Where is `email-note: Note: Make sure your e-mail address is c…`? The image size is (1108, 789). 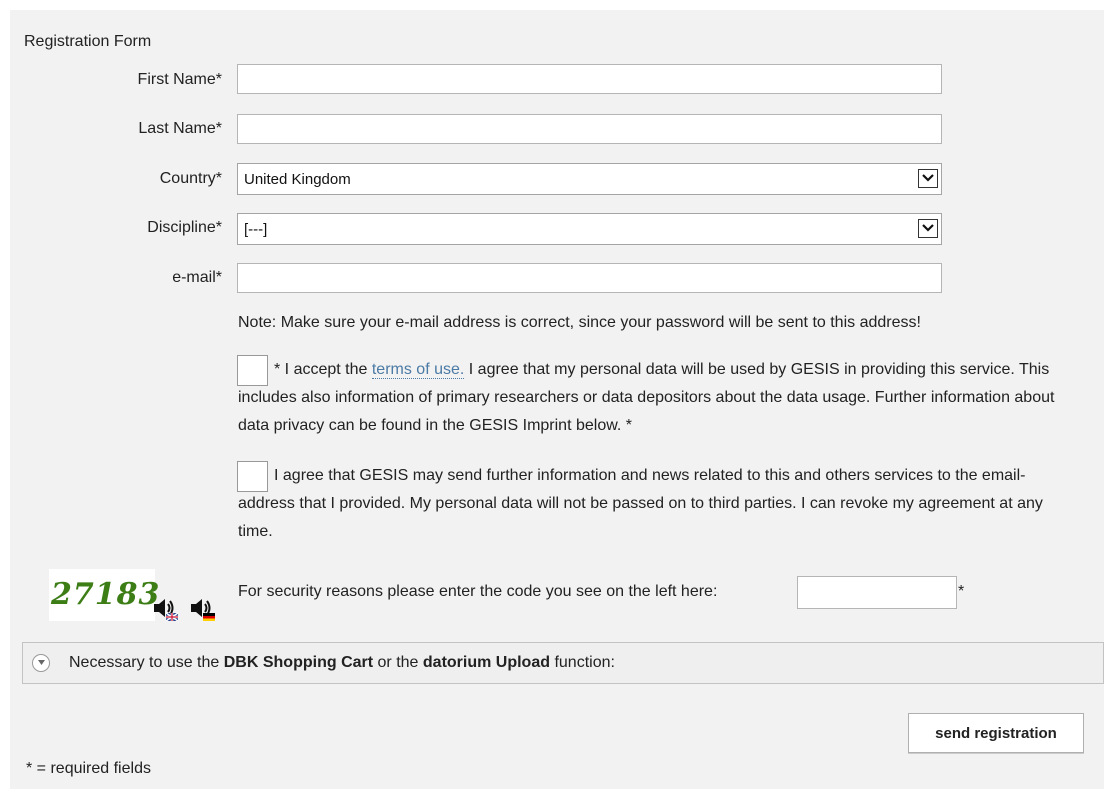 email-note: Note: Make sure your e-mail address is c… is located at coordinates (579, 322).